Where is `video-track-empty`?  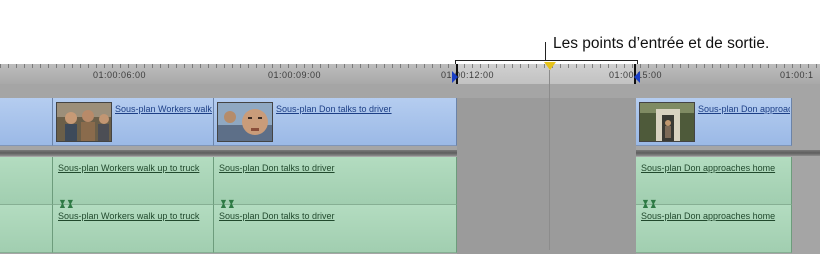
video-track-empty is located at coordinates (806, 122).